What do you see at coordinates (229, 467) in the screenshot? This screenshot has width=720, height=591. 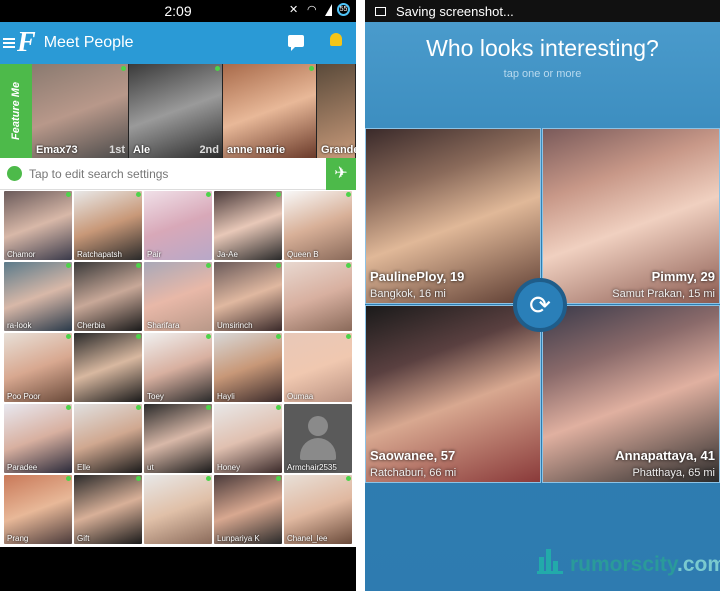 I see `profile-name: Honey` at bounding box center [229, 467].